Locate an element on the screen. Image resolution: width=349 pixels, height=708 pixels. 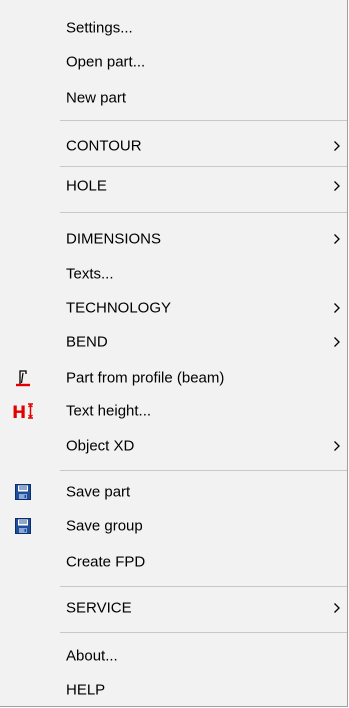
profile-beam-icon is located at coordinates (23, 378).